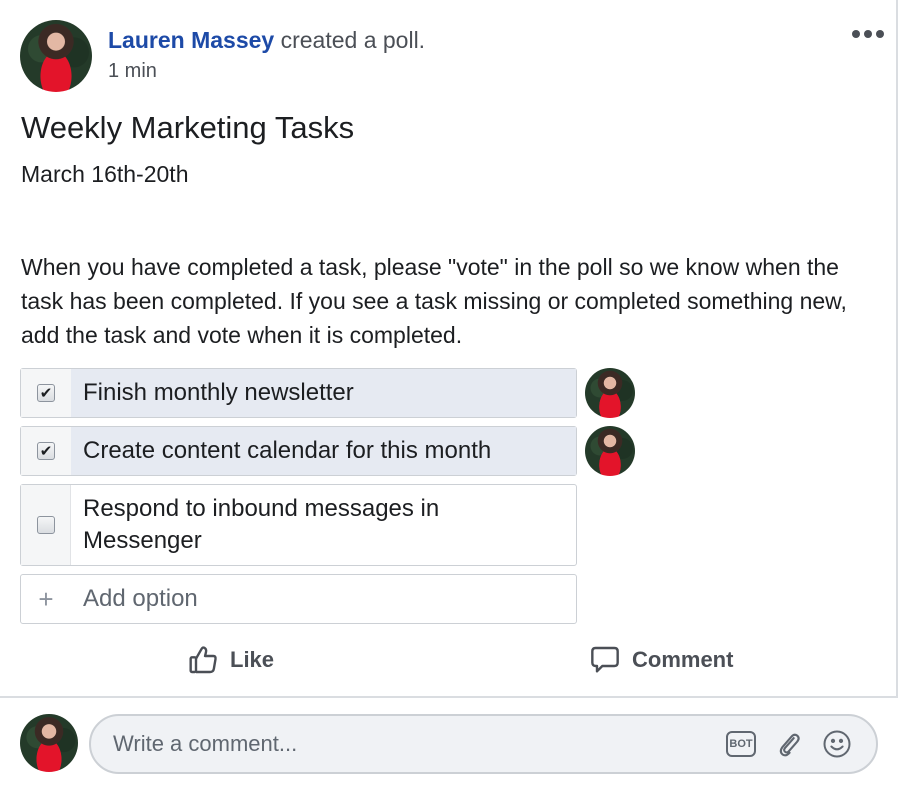 The height and width of the screenshot is (788, 900). I want to click on post-action-text: created a poll., so click(353, 40).